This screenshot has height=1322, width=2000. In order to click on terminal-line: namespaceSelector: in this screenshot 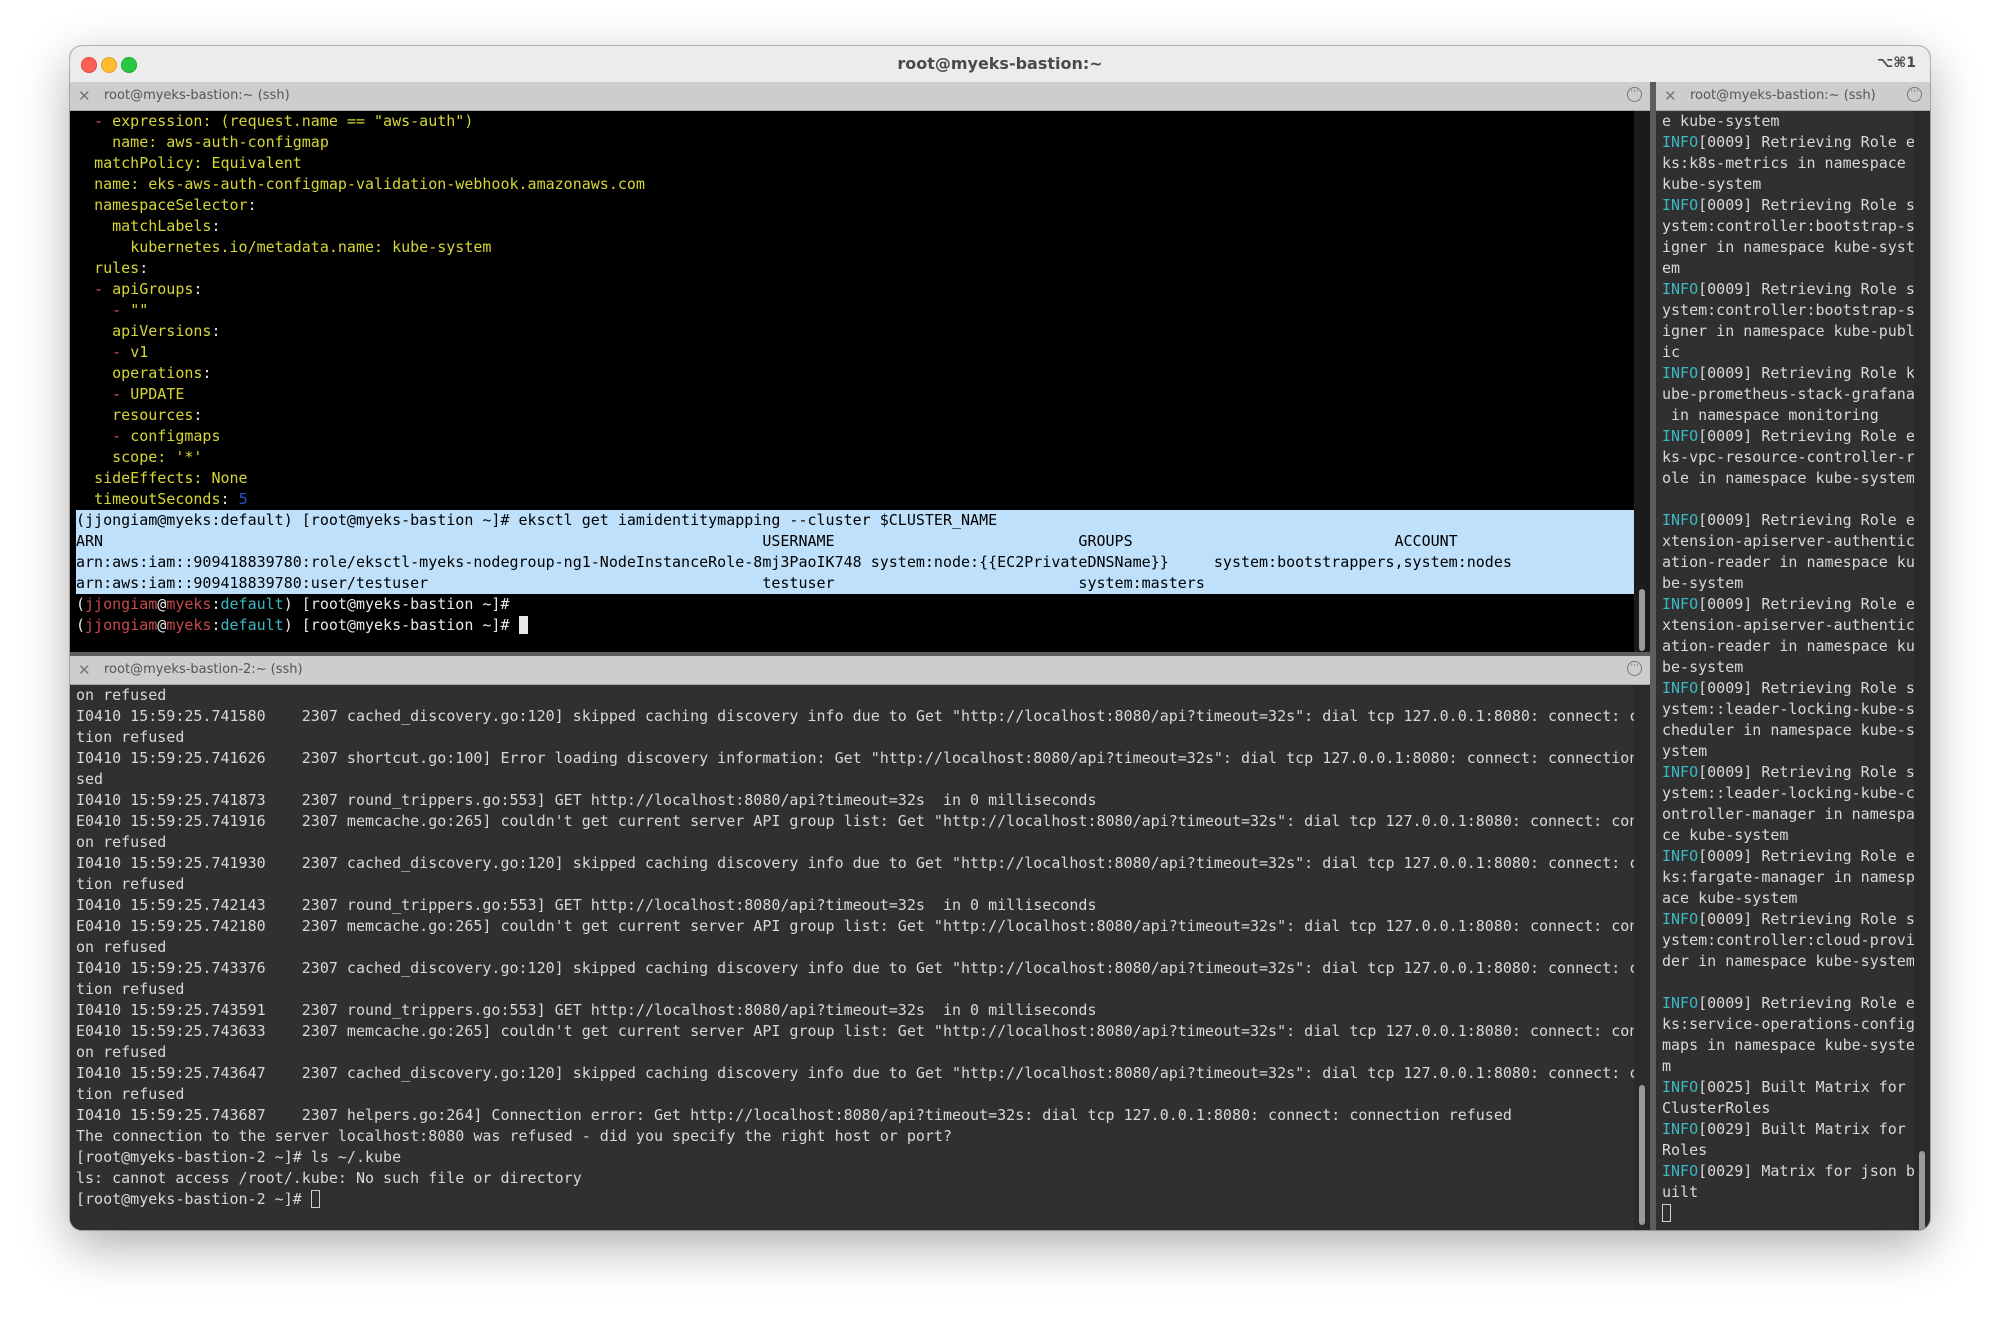, I will do `click(855, 205)`.